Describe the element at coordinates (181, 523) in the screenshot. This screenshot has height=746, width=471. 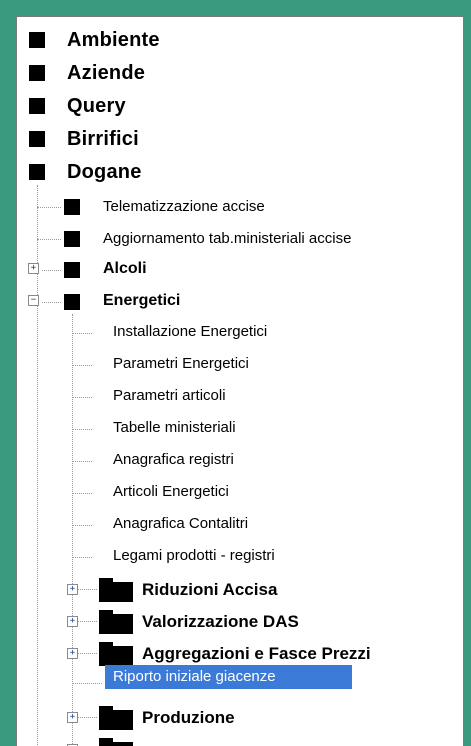
I see `tree-item-label: Anagrafica Contalitri` at that location.